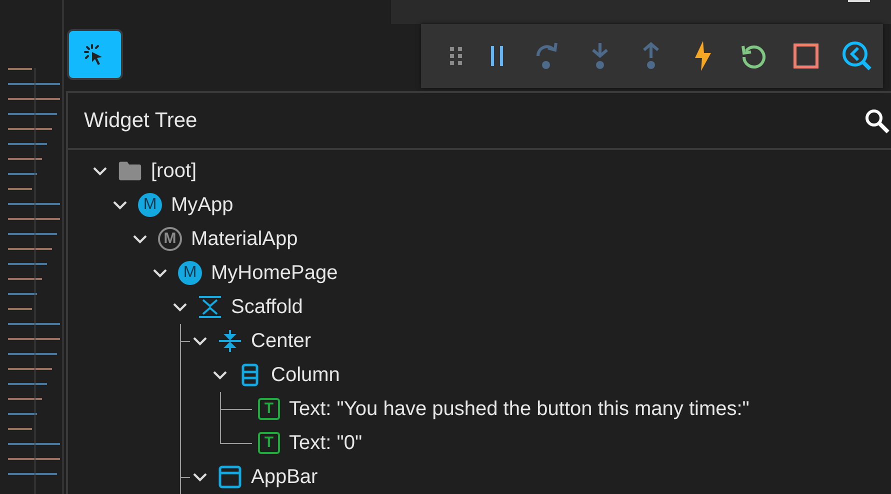 This screenshot has width=891, height=494. What do you see at coordinates (805, 56) in the screenshot?
I see `stop-icon` at bounding box center [805, 56].